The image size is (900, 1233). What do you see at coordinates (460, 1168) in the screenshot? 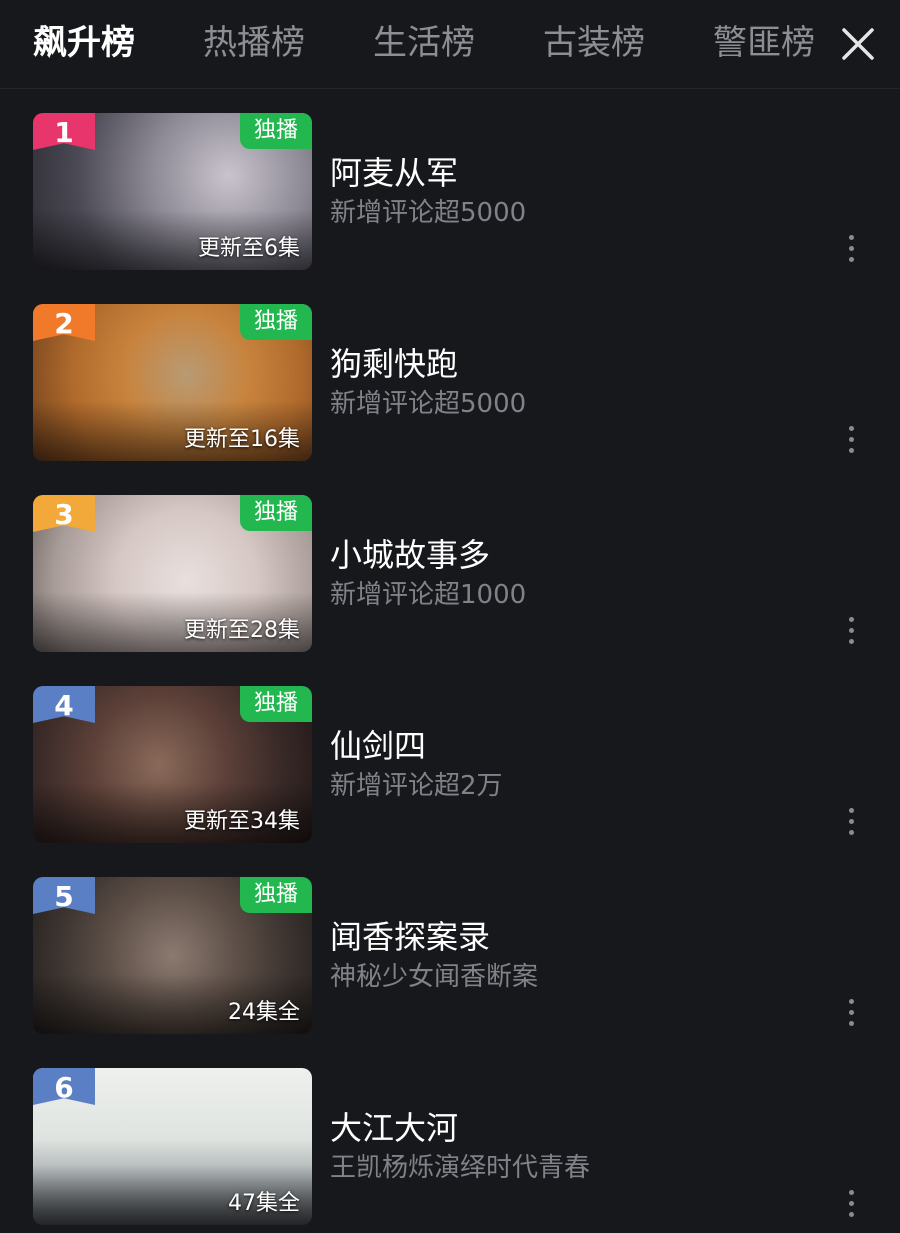
I see `show-subtitle: 王凯杨烁演绎时代青春` at bounding box center [460, 1168].